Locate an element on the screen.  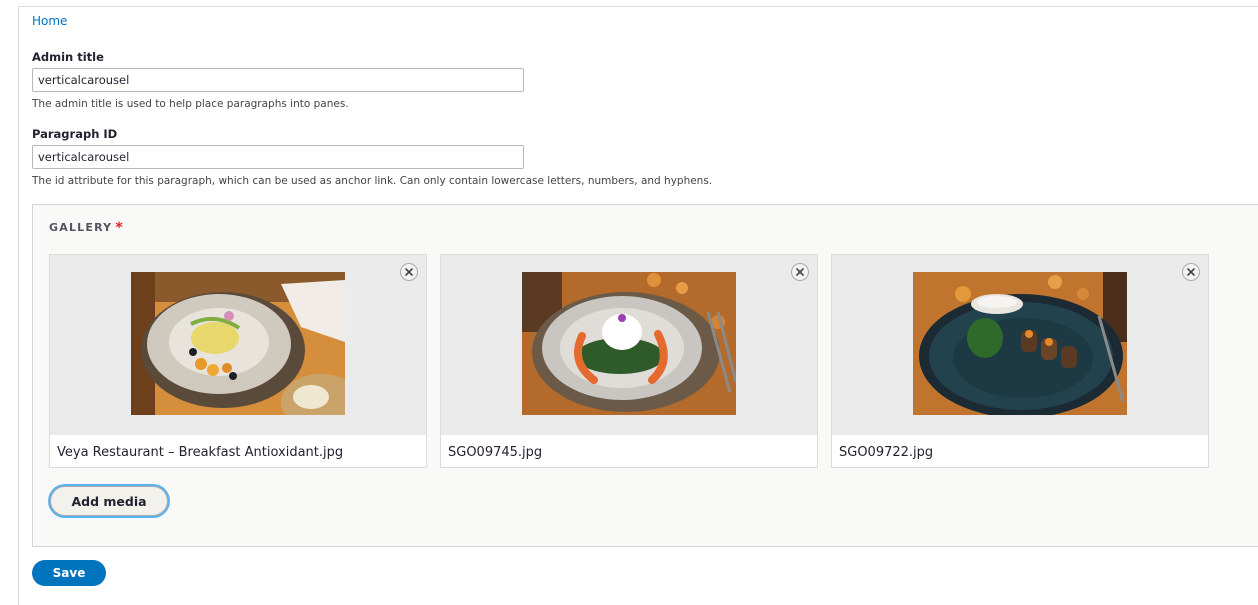
breadcrumb-home: Home is located at coordinates (49, 21).